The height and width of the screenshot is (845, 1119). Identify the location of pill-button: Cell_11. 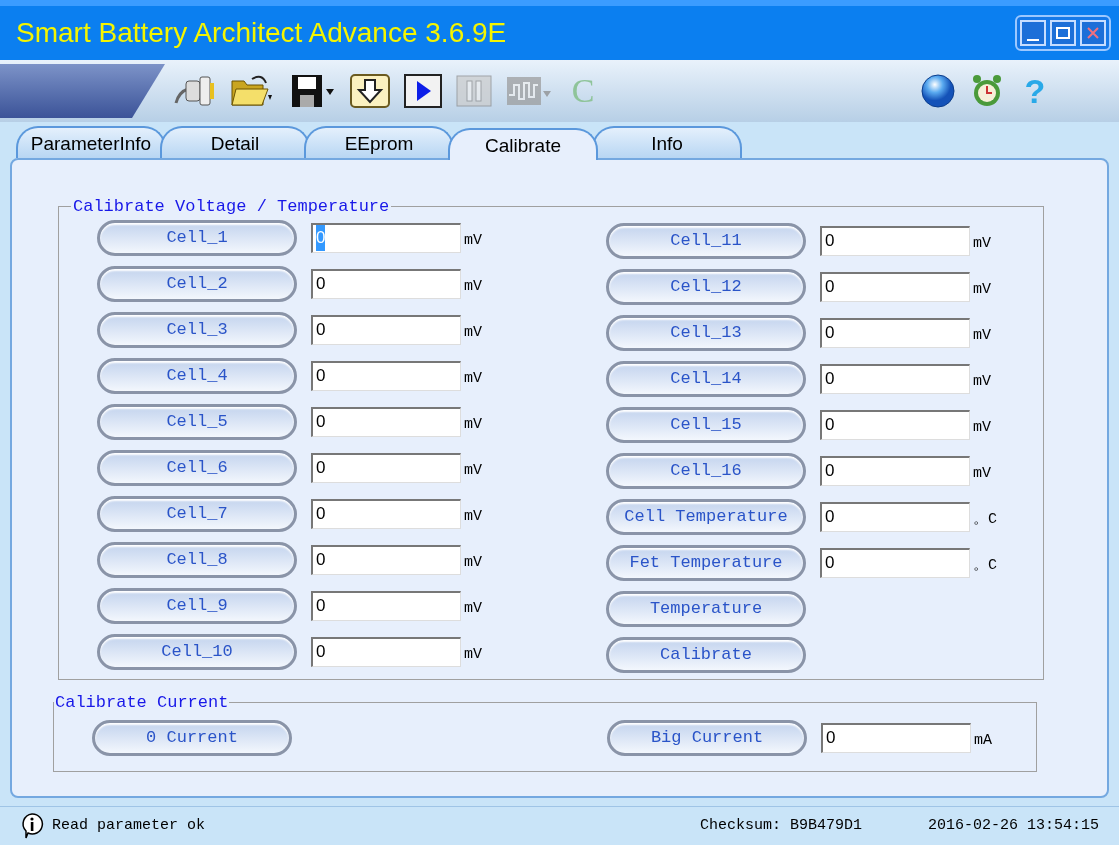
(706, 240).